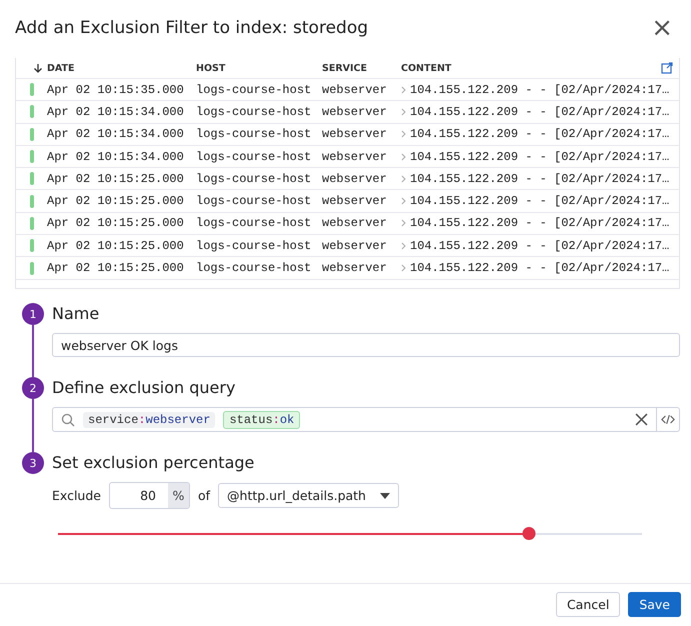  I want to click on step-title: Define exclusion query, so click(144, 388).